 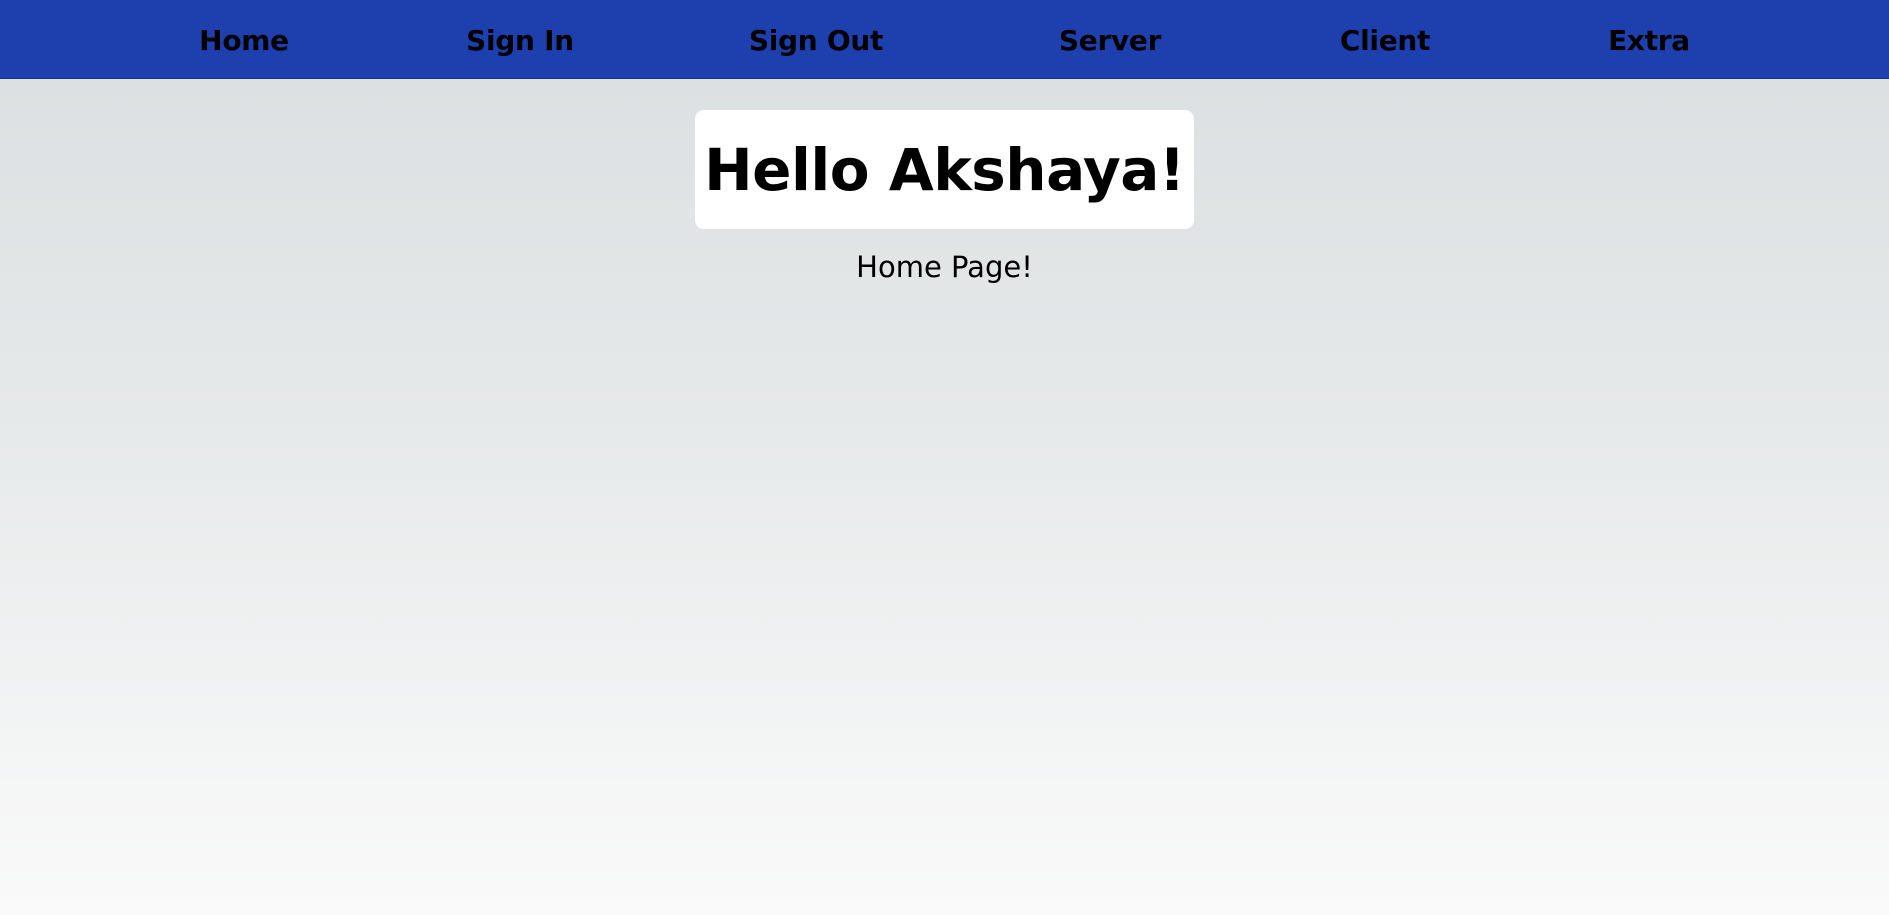 I want to click on greeting-card: Hello Akshaya!, so click(x=944, y=169).